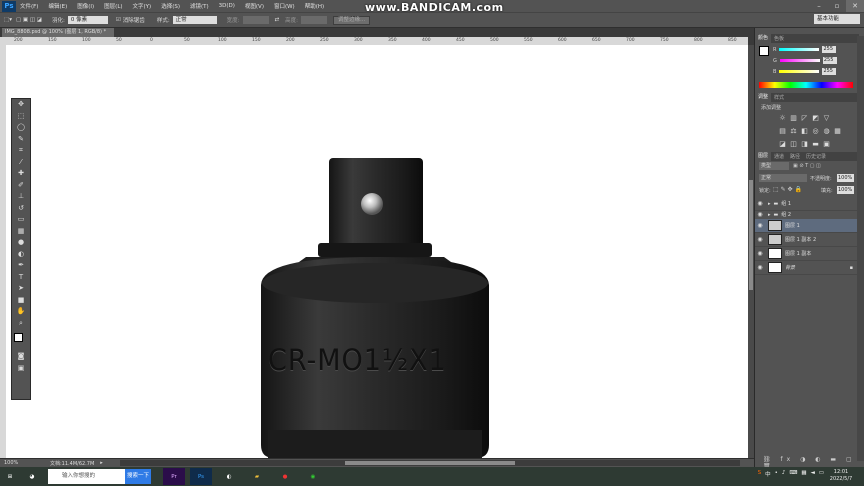 Image resolution: width=864 pixels, height=486 pixels. Describe the element at coordinates (21, 340) in the screenshot. I see `color-swatches` at that location.